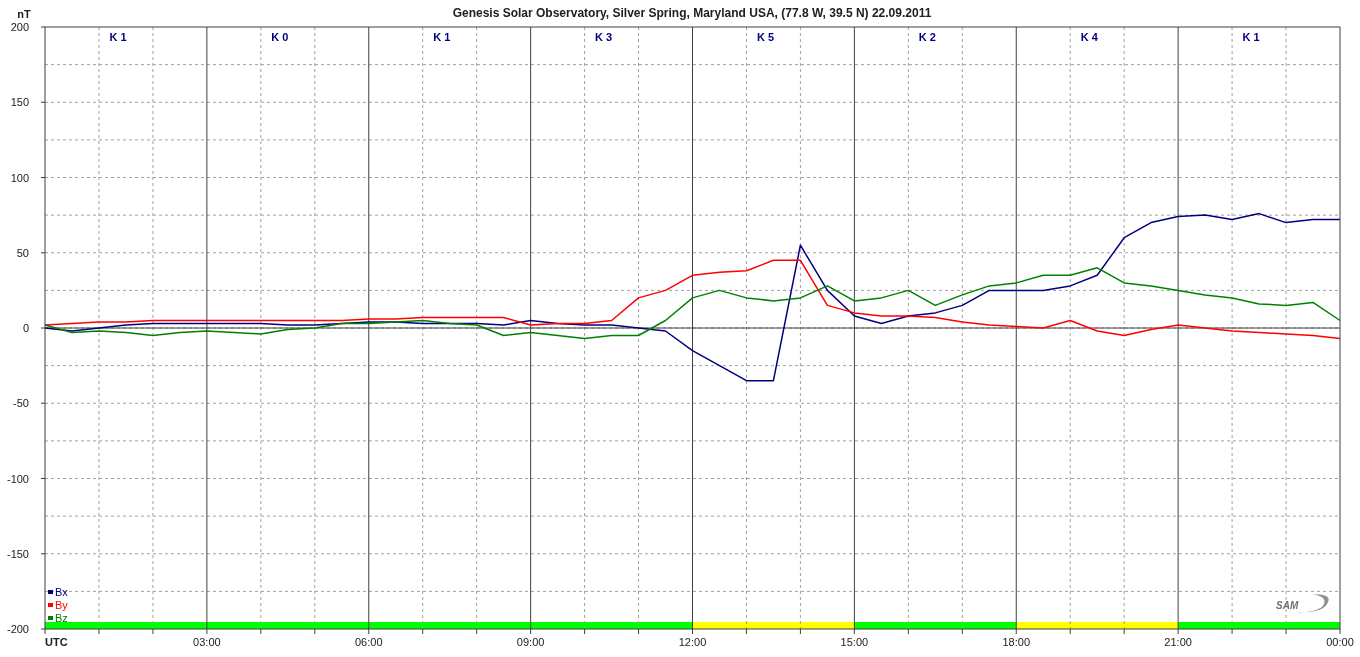  I want to click on legend-label: Bz, so click(61, 618).